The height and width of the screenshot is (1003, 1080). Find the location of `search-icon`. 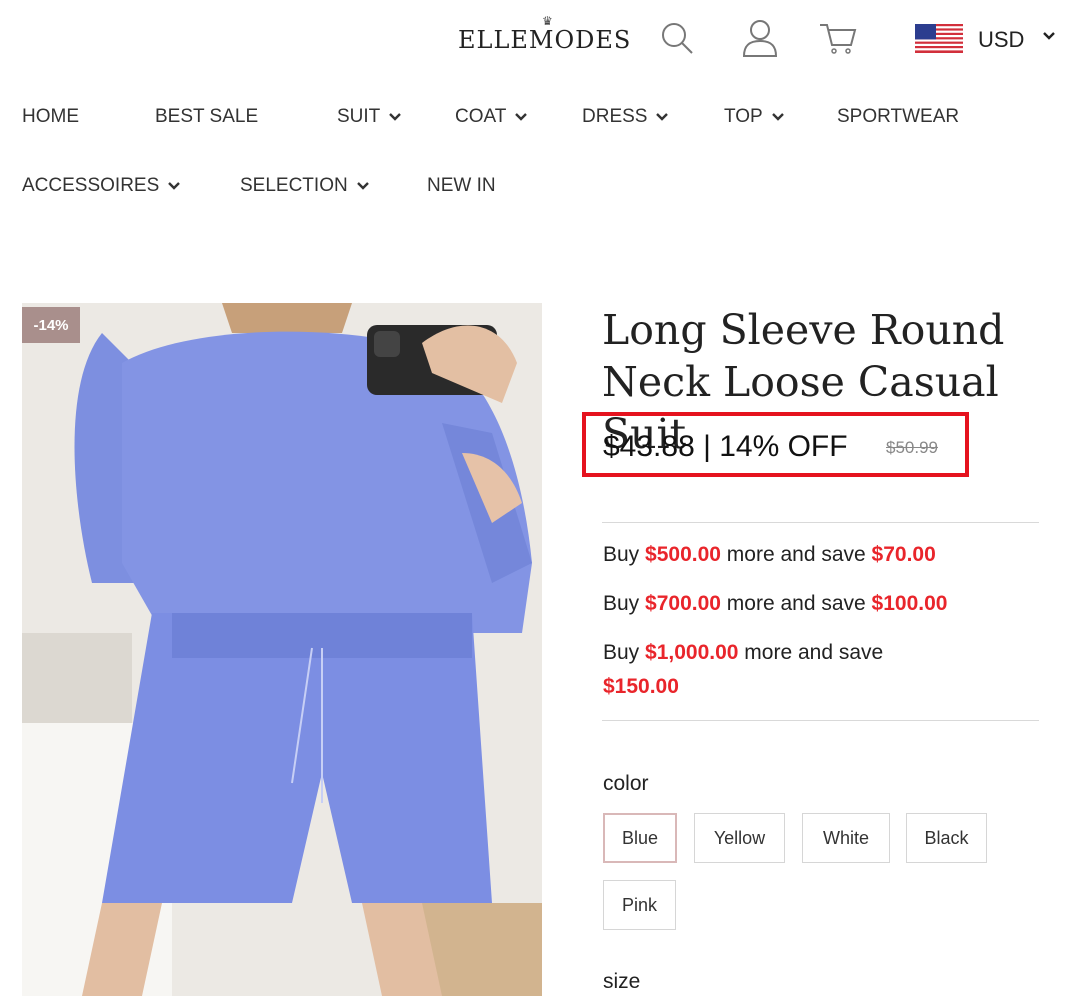

search-icon is located at coordinates (677, 38).